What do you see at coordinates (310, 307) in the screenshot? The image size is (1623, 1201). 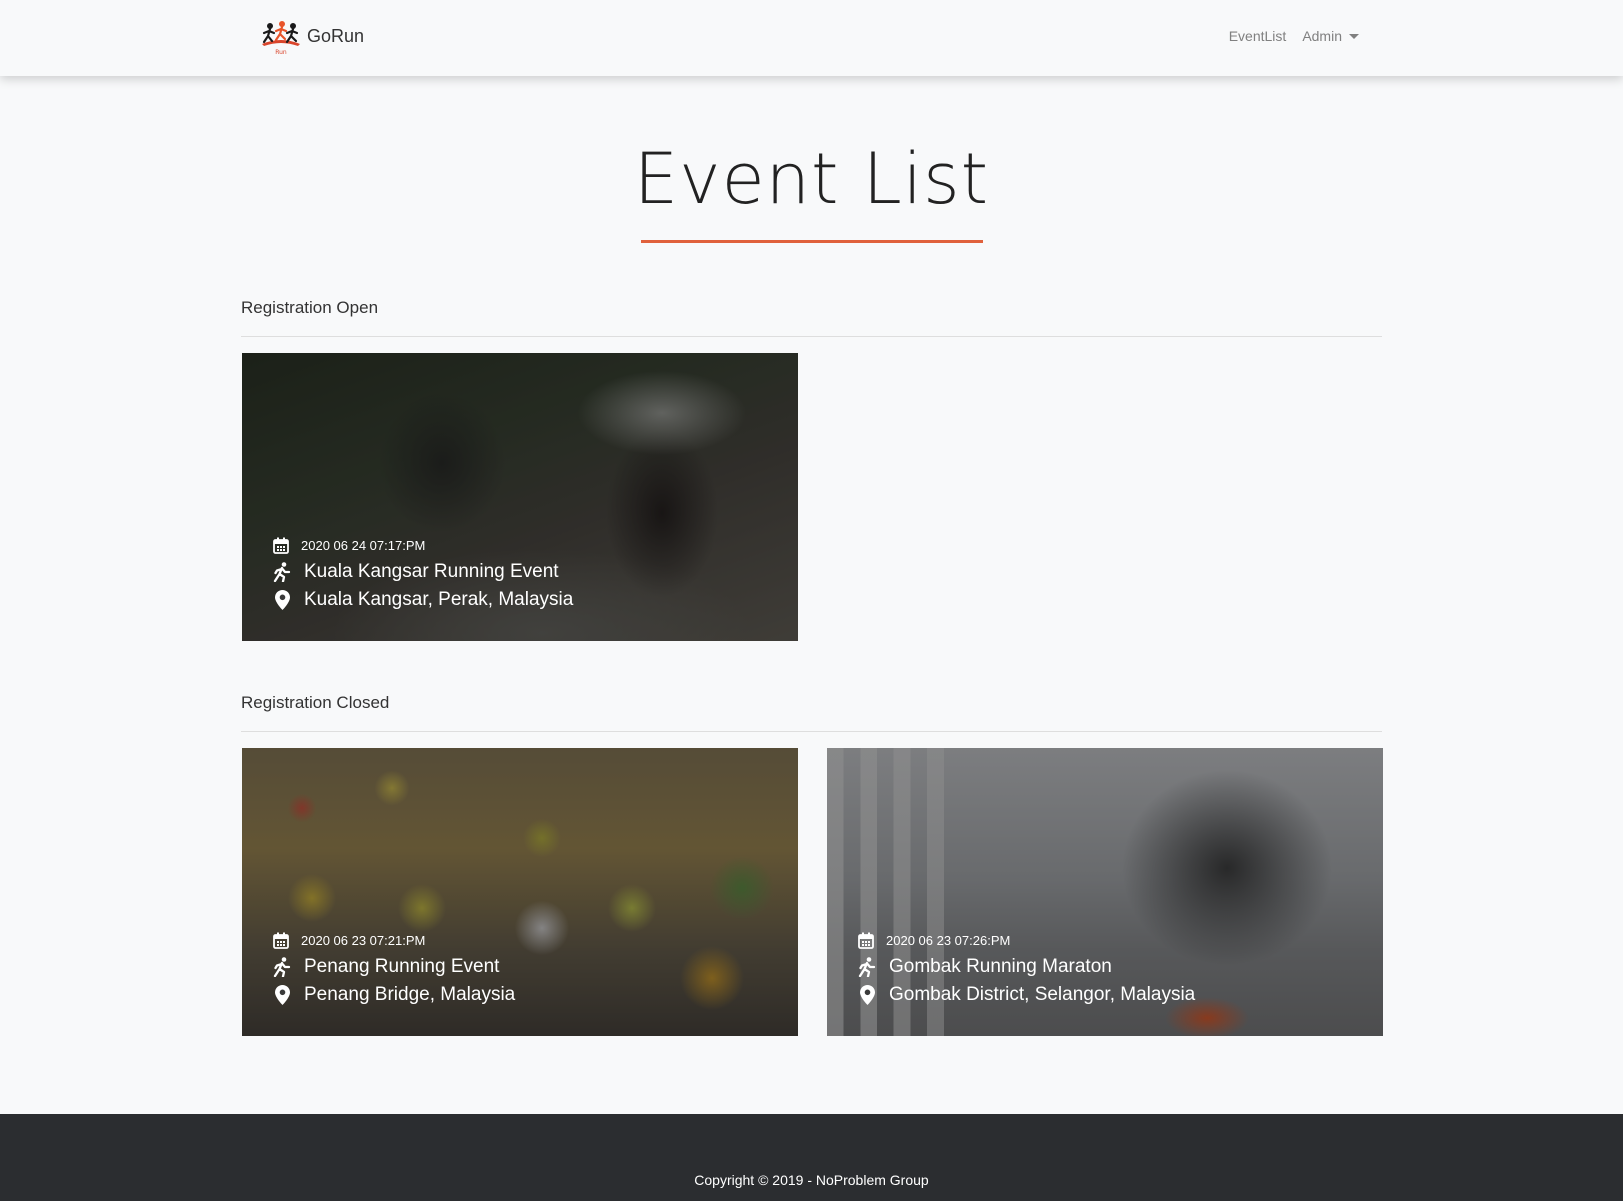 I see `section-heading-open: Registration Open` at bounding box center [310, 307].